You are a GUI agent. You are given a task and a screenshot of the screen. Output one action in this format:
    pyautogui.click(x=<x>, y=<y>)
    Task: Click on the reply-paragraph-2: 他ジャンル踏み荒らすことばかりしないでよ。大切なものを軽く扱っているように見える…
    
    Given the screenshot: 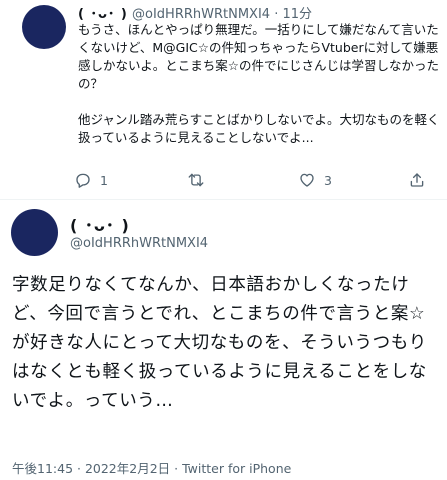 What is the action you would take?
    pyautogui.click(x=259, y=128)
    